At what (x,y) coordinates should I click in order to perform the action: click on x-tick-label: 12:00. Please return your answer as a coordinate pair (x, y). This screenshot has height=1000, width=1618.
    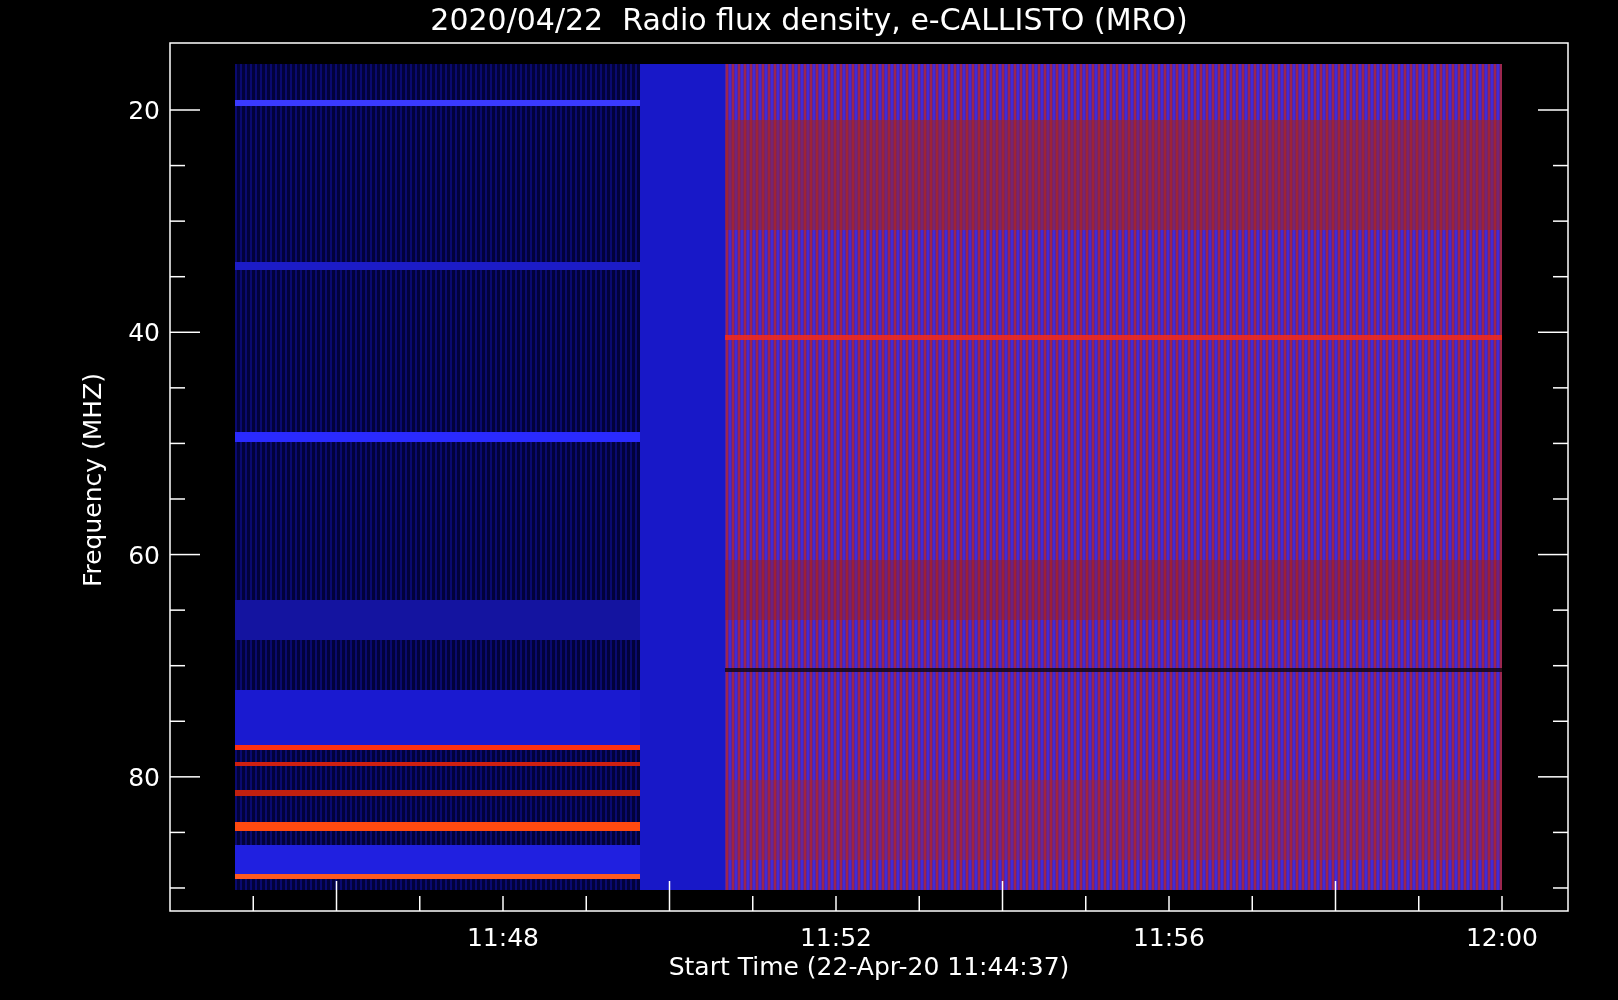
    Looking at the image, I should click on (1502, 937).